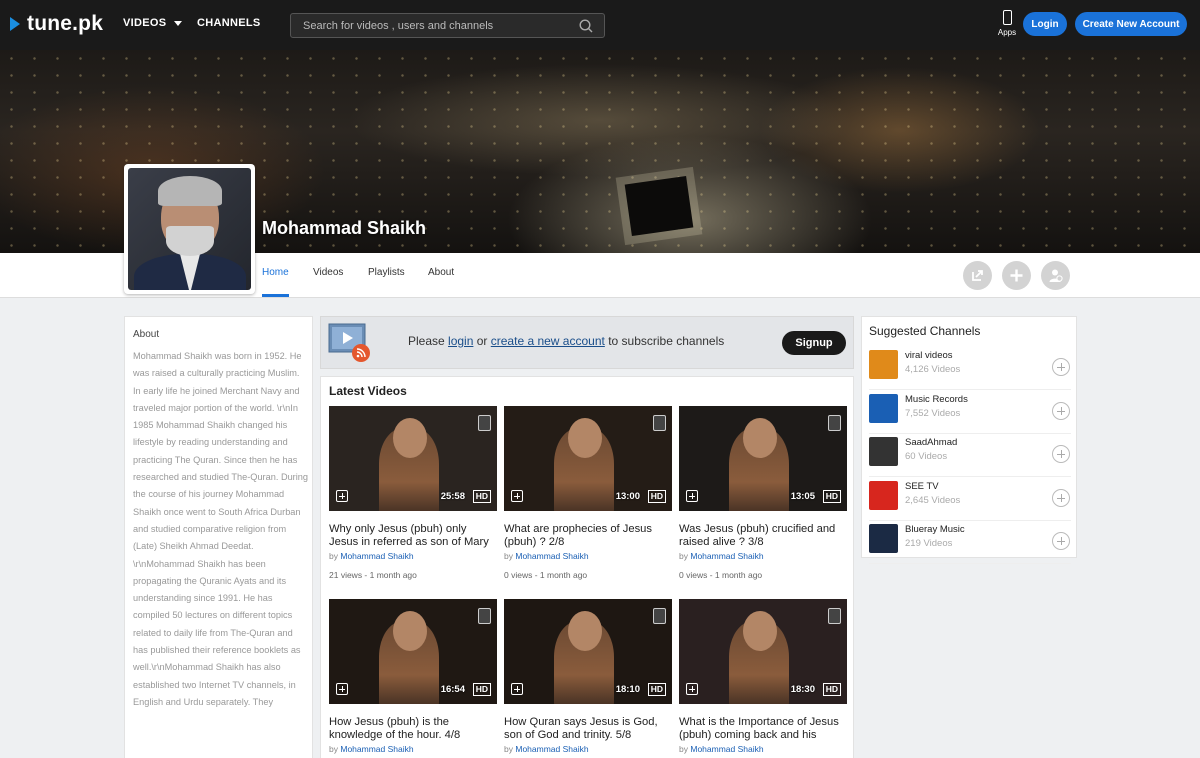 The image size is (1200, 758). Describe the element at coordinates (763, 651) in the screenshot. I see `video-thumbnail: 18:30 HD` at that location.